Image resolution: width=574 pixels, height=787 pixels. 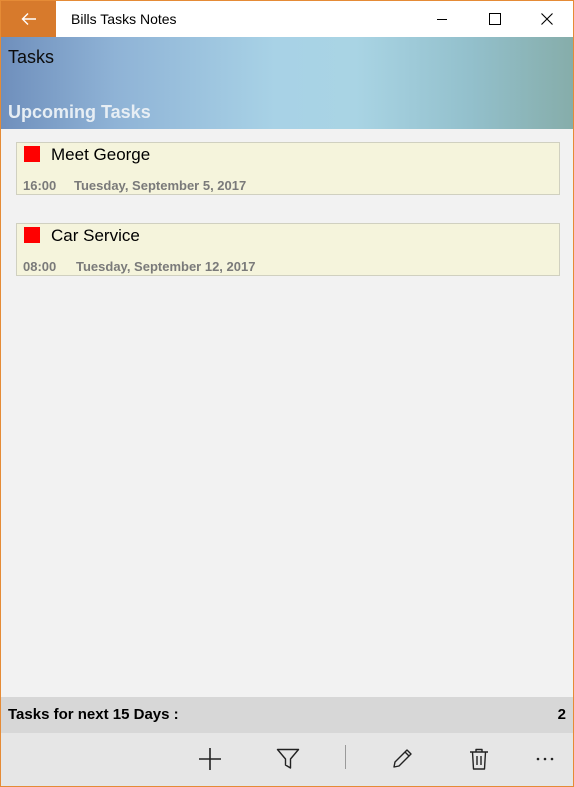 I want to click on delete-icon, so click(x=479, y=759).